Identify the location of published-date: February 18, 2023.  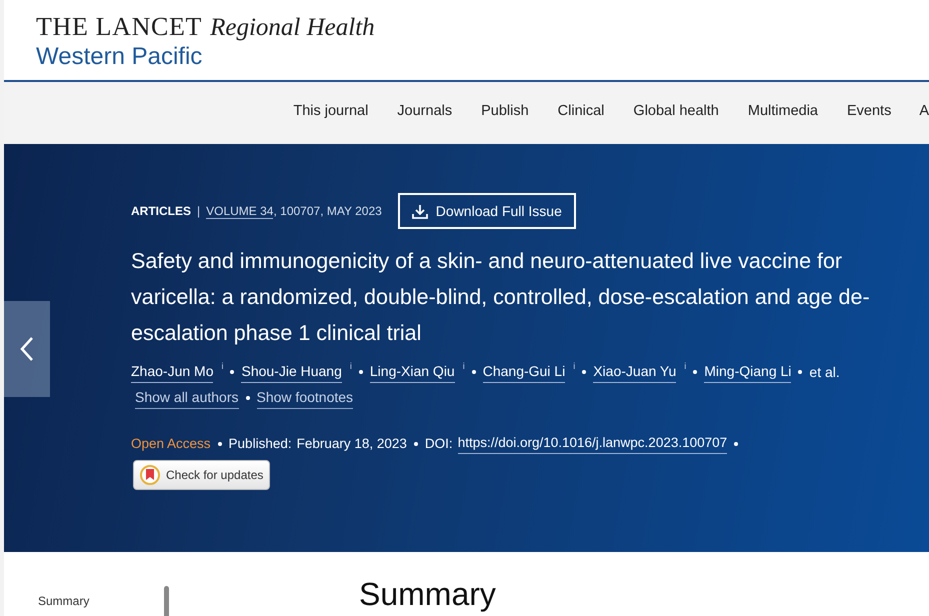
(351, 443).